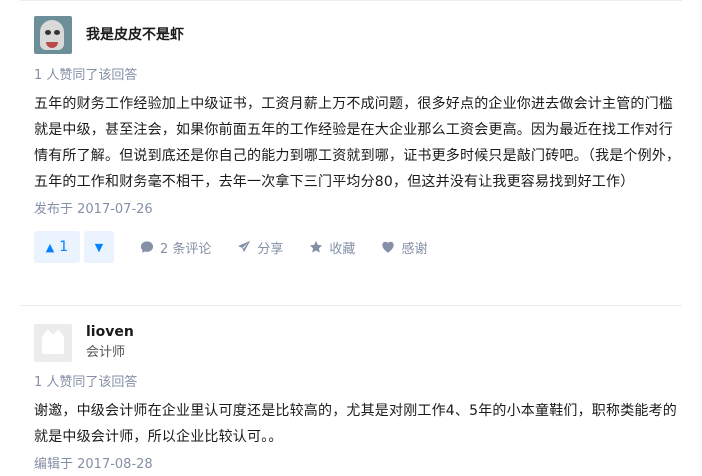  I want to click on thanks-button: 感谢, so click(404, 247).